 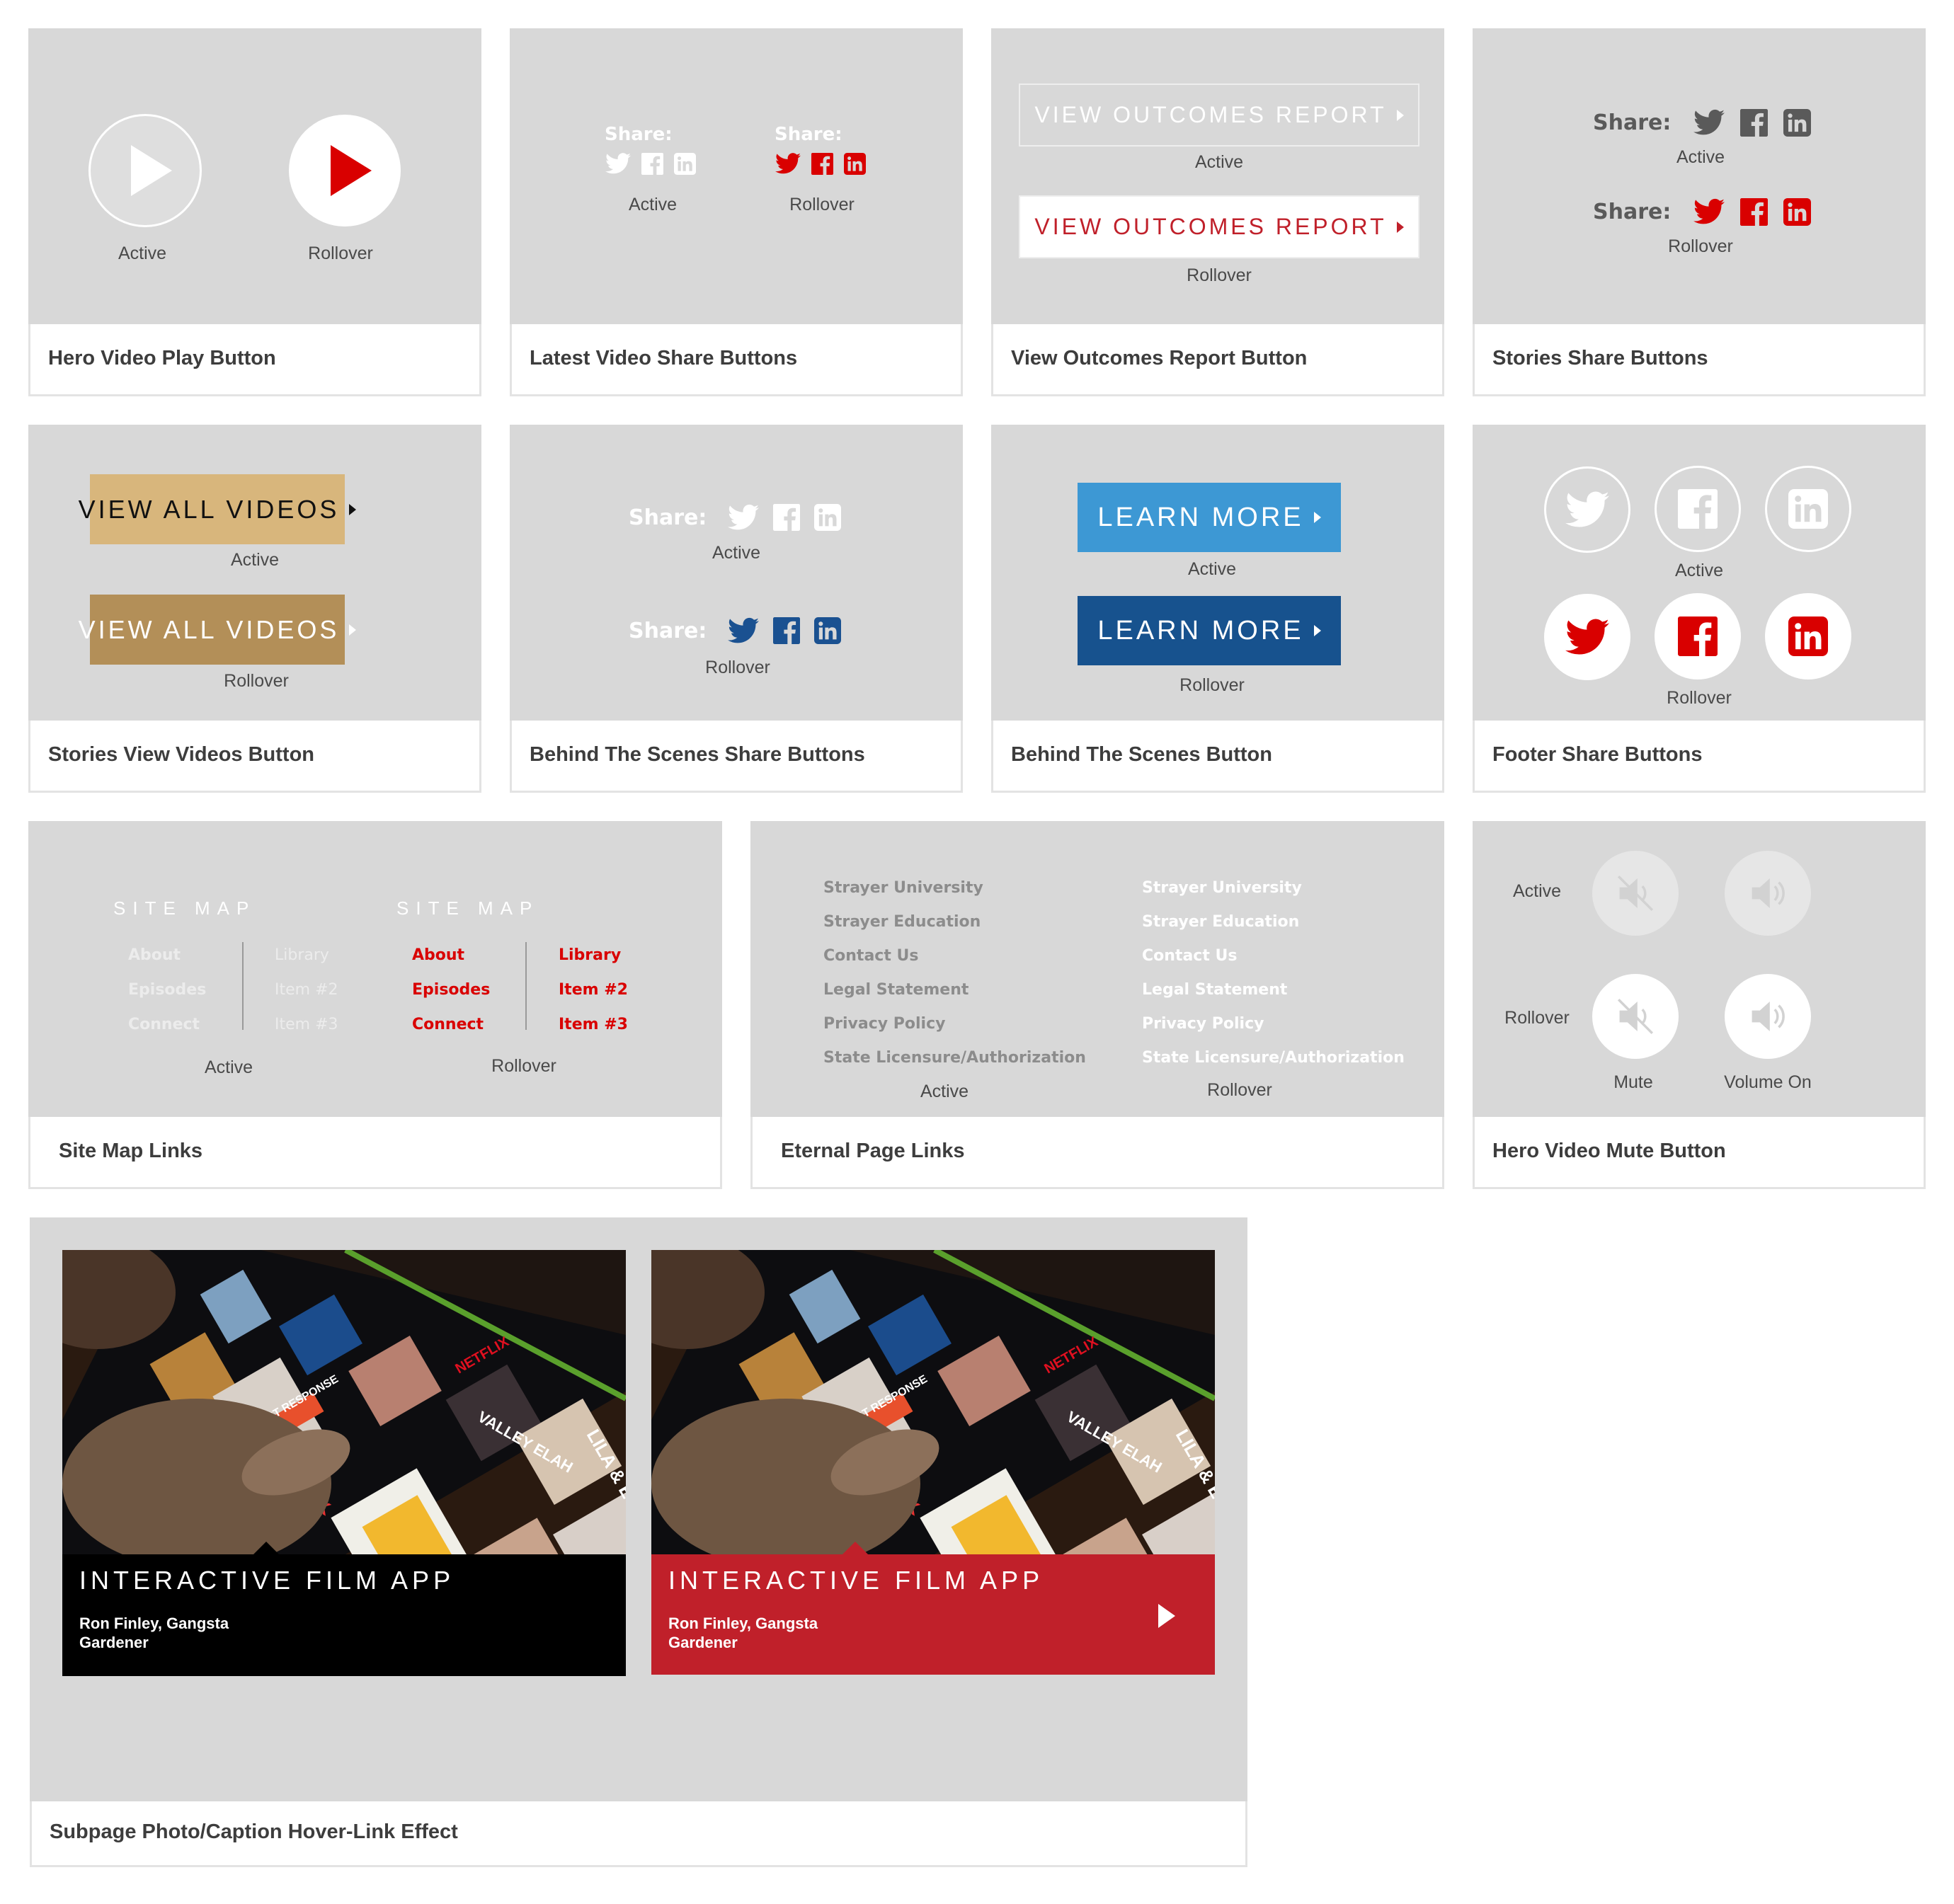 I want to click on footer-twitter-rollover, so click(x=1587, y=637).